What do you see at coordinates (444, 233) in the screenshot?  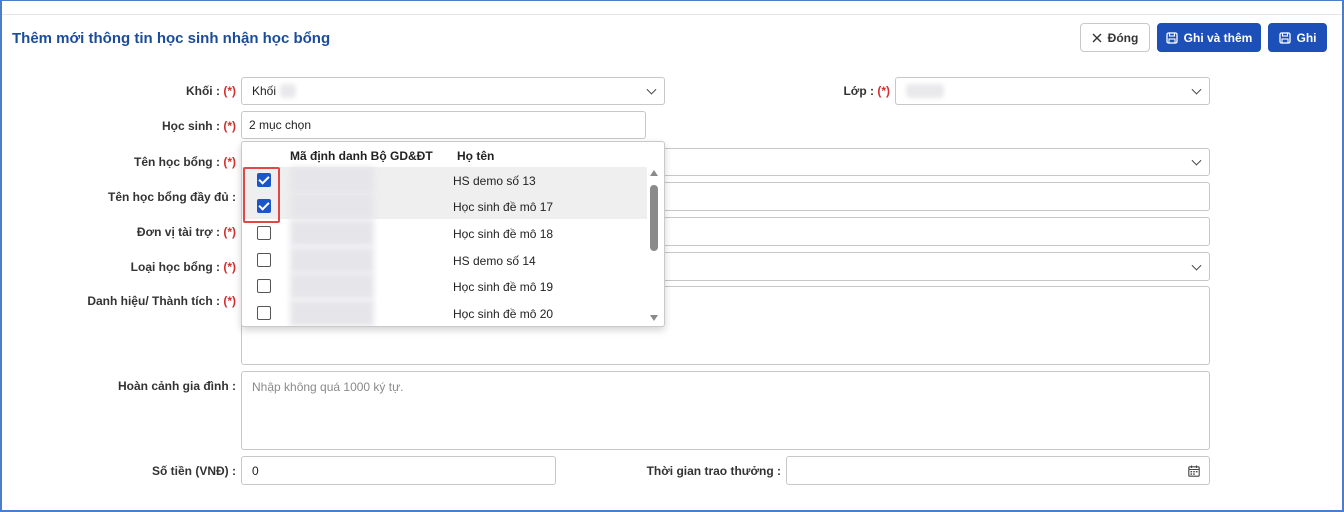 I see `dropdown-row: Học sinh đề mô 18` at bounding box center [444, 233].